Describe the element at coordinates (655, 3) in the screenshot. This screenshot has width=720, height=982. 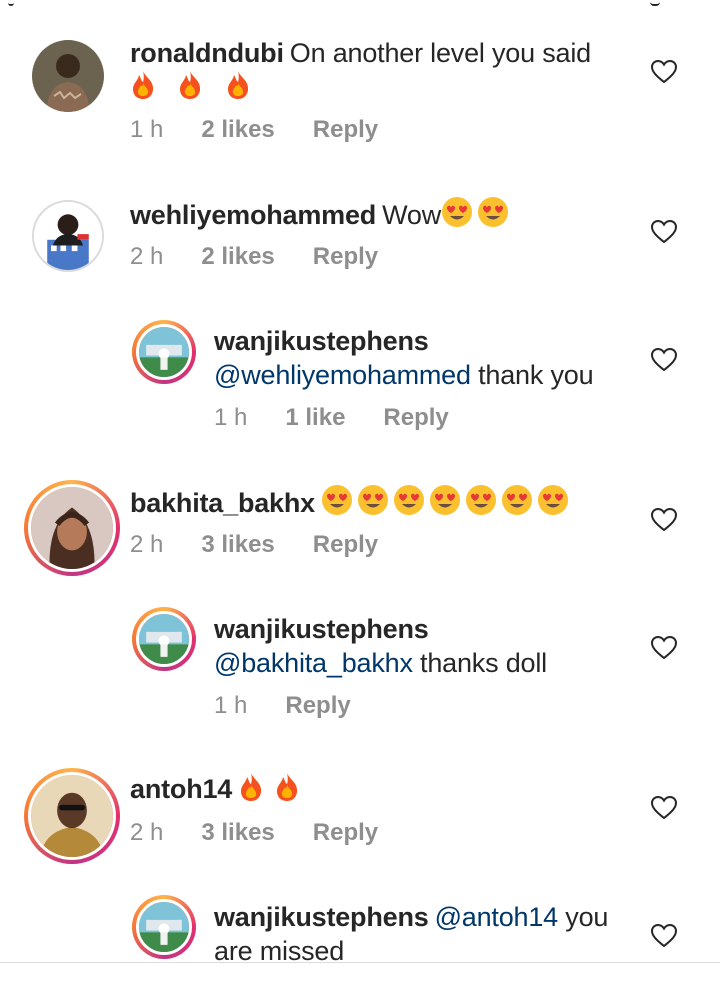
I see `chevron-down-icon` at that location.